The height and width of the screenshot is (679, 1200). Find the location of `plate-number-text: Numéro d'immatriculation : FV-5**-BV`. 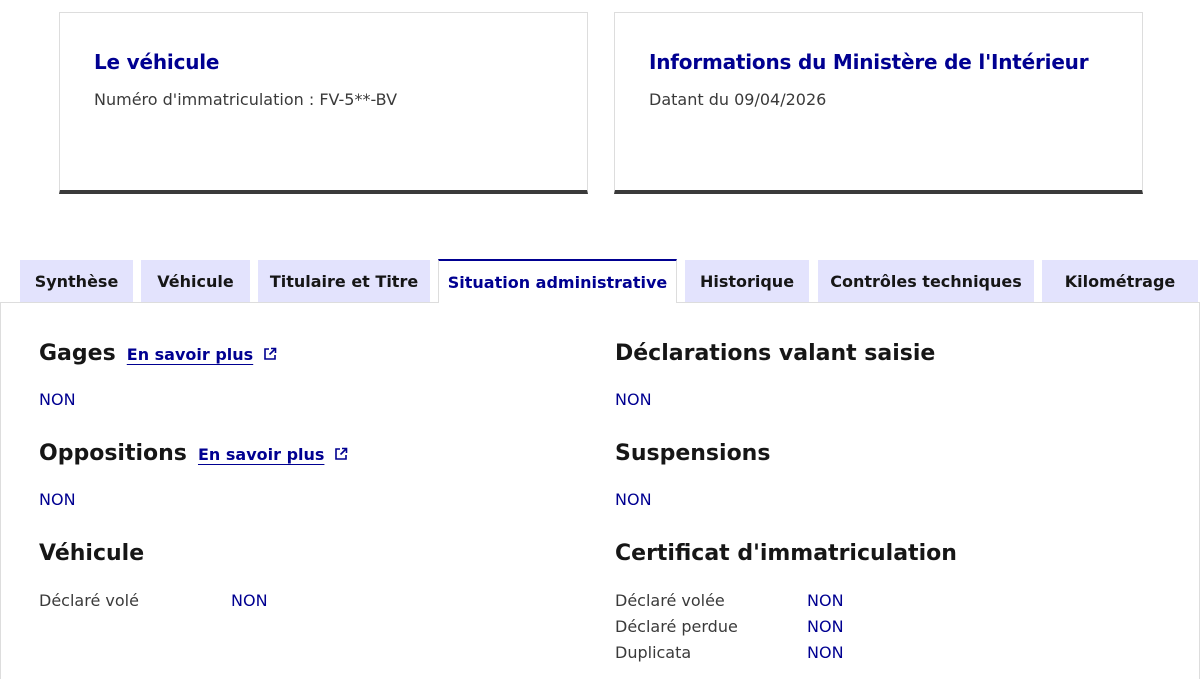

plate-number-text: Numéro d'immatriculation : FV-5**-BV is located at coordinates (246, 99).